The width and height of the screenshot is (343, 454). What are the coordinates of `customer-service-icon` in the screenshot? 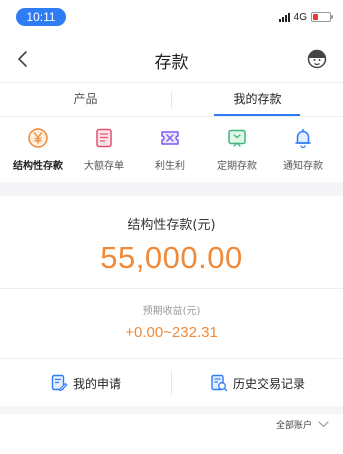 It's located at (317, 59).